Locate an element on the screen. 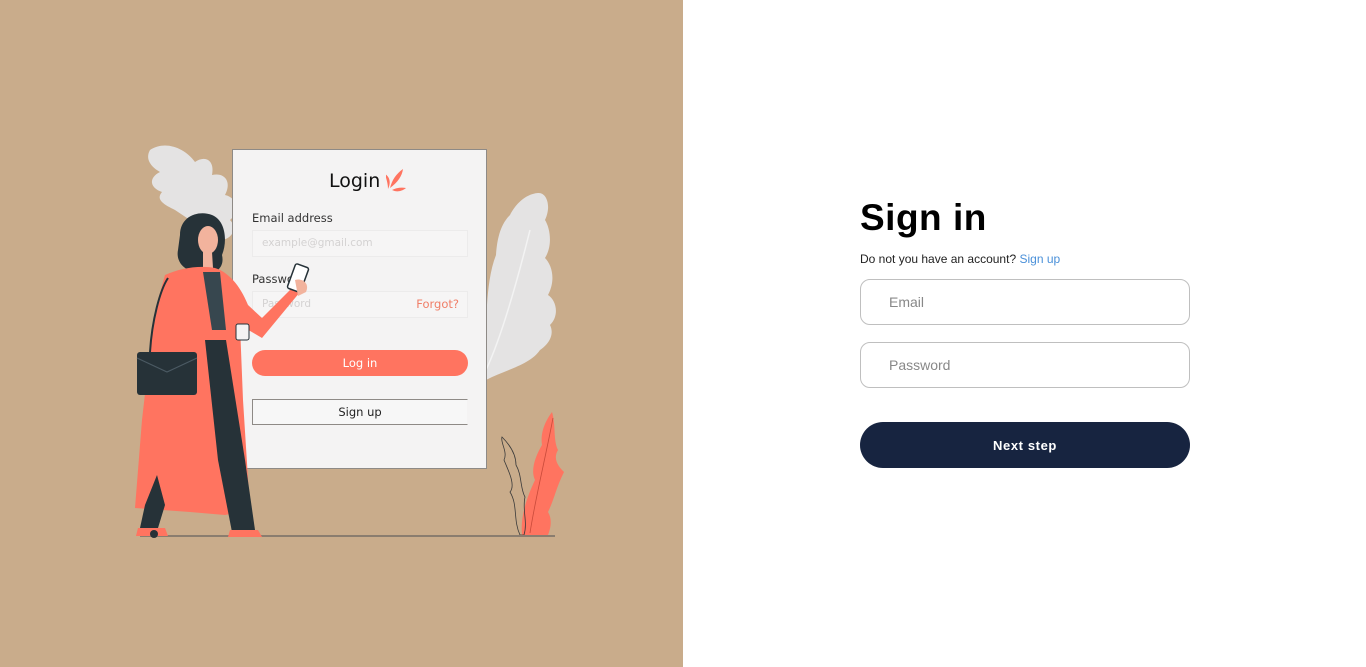 The width and height of the screenshot is (1366, 667). illustrated-signup-button: Sign up is located at coordinates (360, 412).